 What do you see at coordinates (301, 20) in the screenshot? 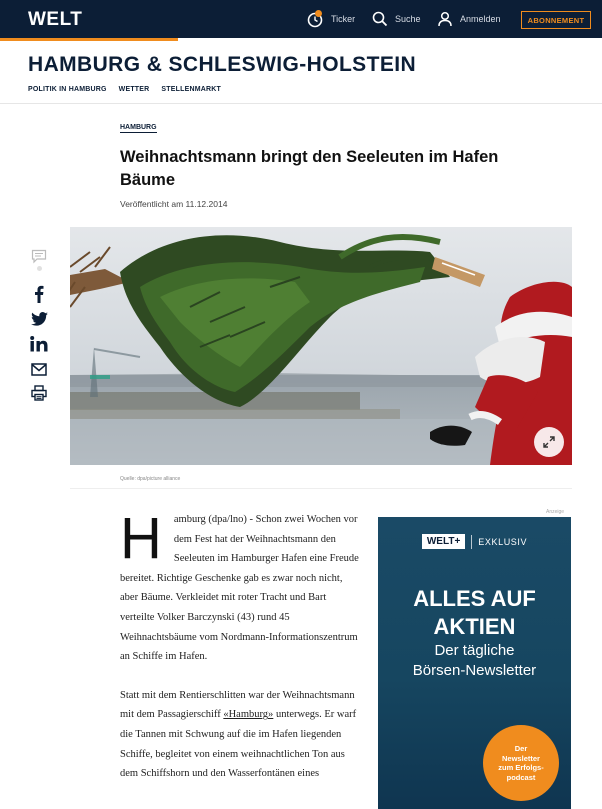
I see `top-navigation-bar: WELT Ticker Suche Anmelden ABONNEMENT` at bounding box center [301, 20].